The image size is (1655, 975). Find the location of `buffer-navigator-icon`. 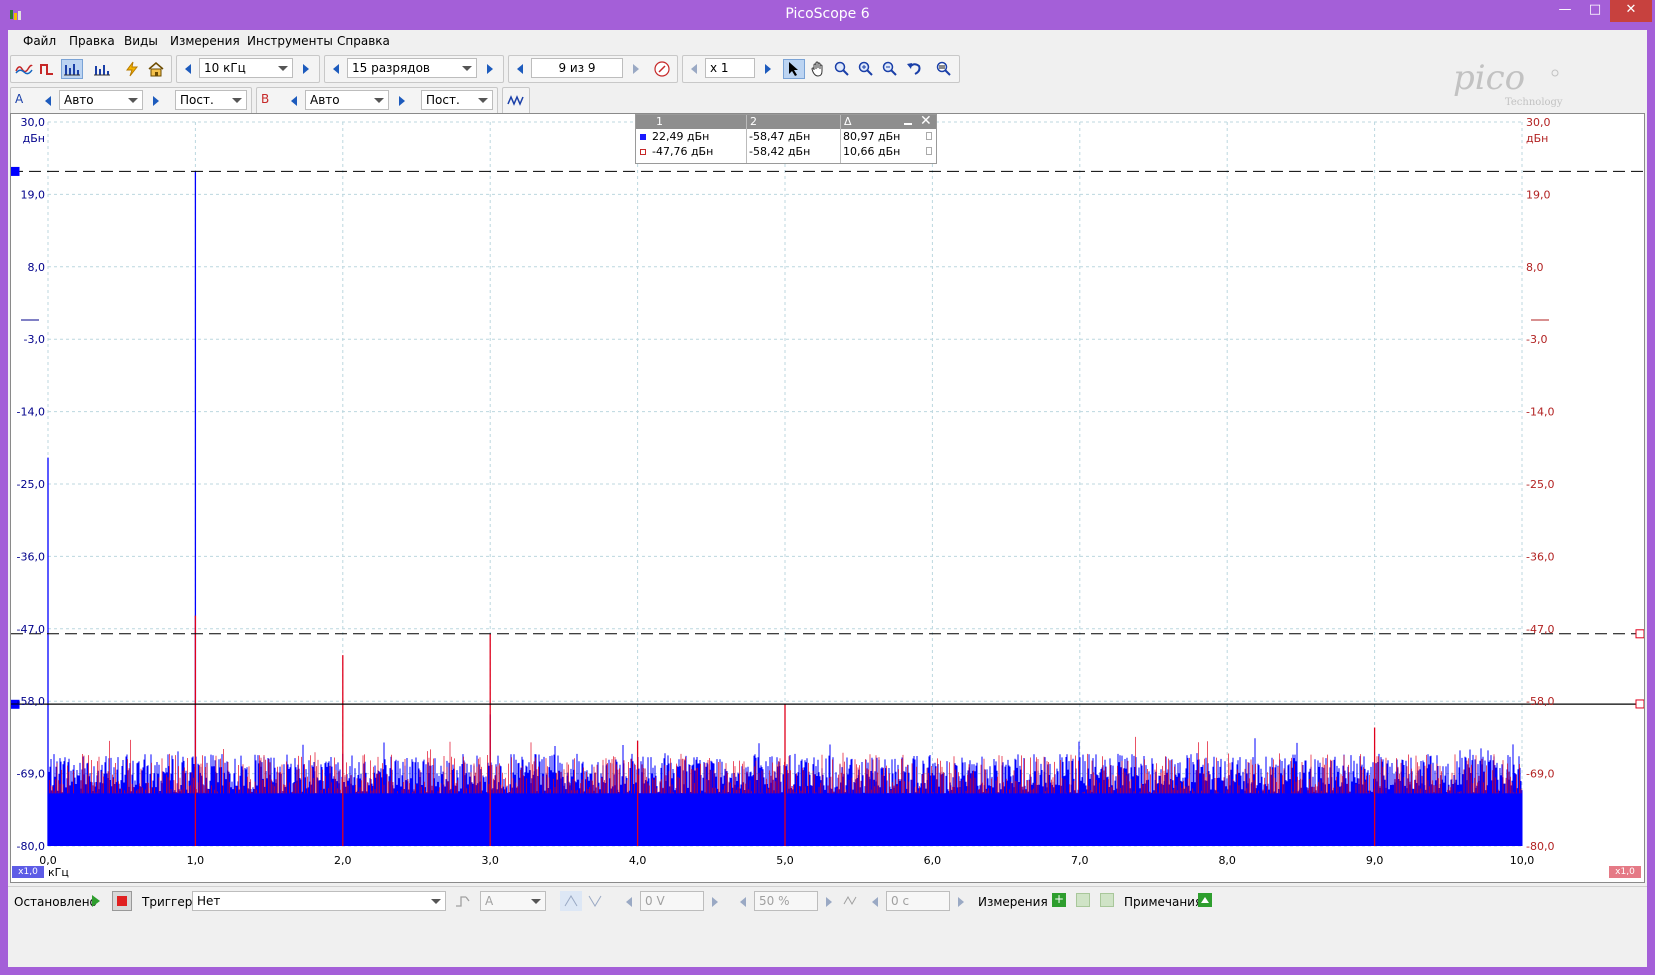

buffer-navigator-icon is located at coordinates (662, 69).